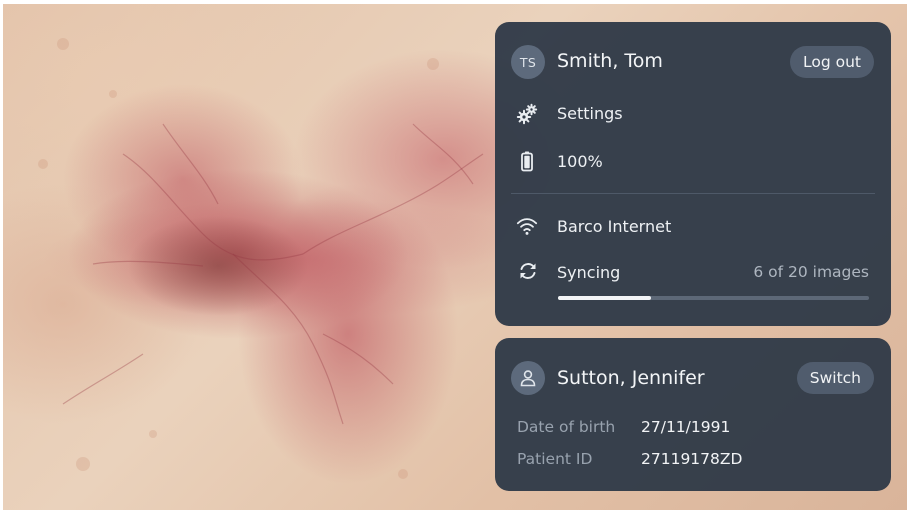 This screenshot has height=514, width=908. I want to click on user-avatar: TS, so click(528, 62).